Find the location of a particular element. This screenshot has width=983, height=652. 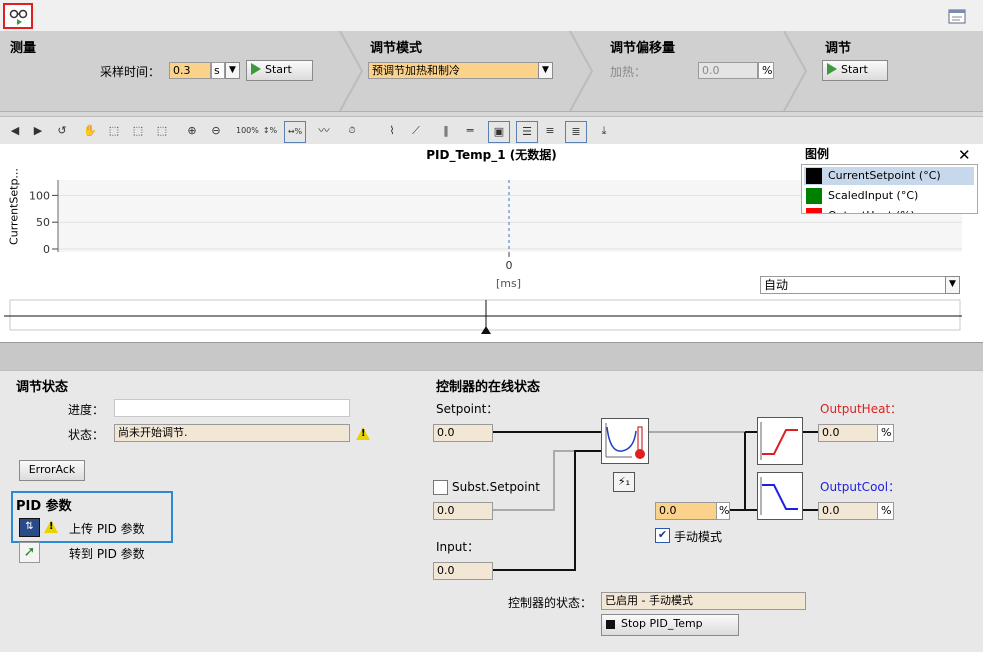

trend-icon: ⟋ is located at coordinates (416, 131).